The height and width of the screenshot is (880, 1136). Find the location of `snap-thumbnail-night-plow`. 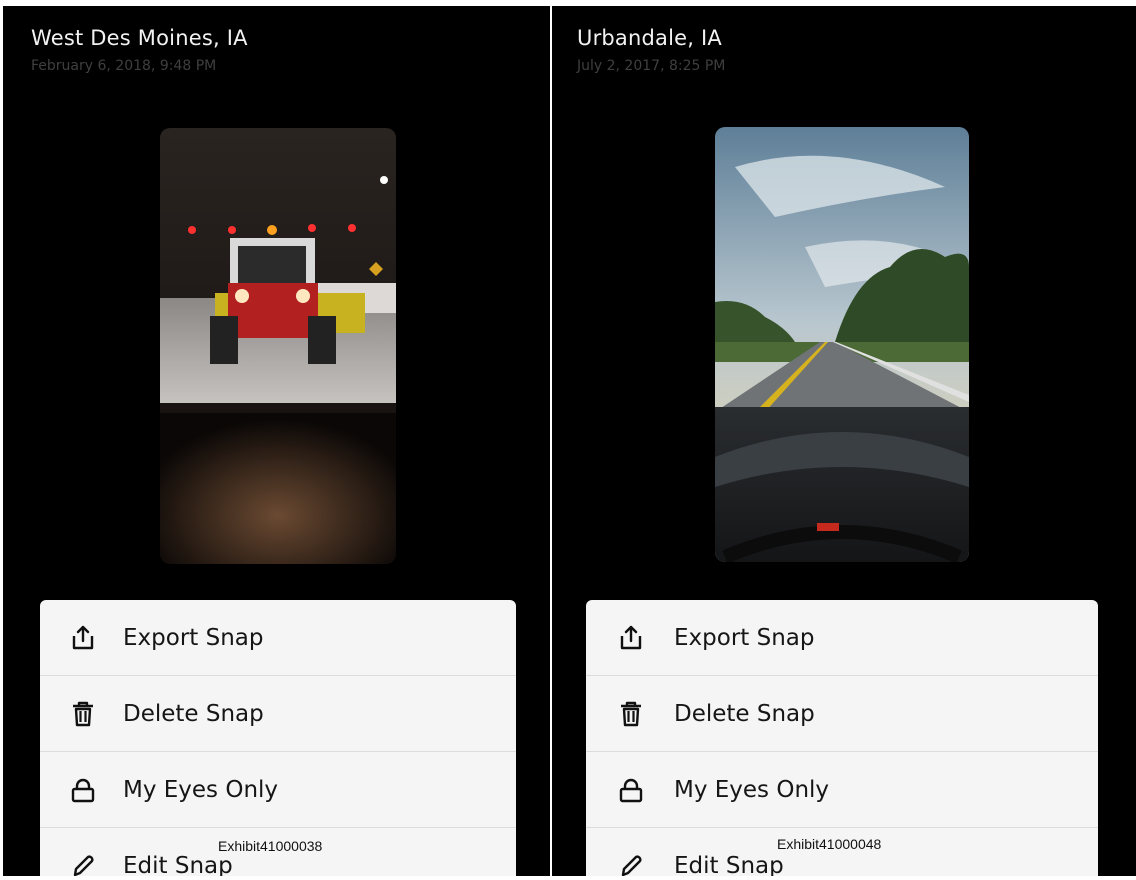

snap-thumbnail-night-plow is located at coordinates (278, 346).